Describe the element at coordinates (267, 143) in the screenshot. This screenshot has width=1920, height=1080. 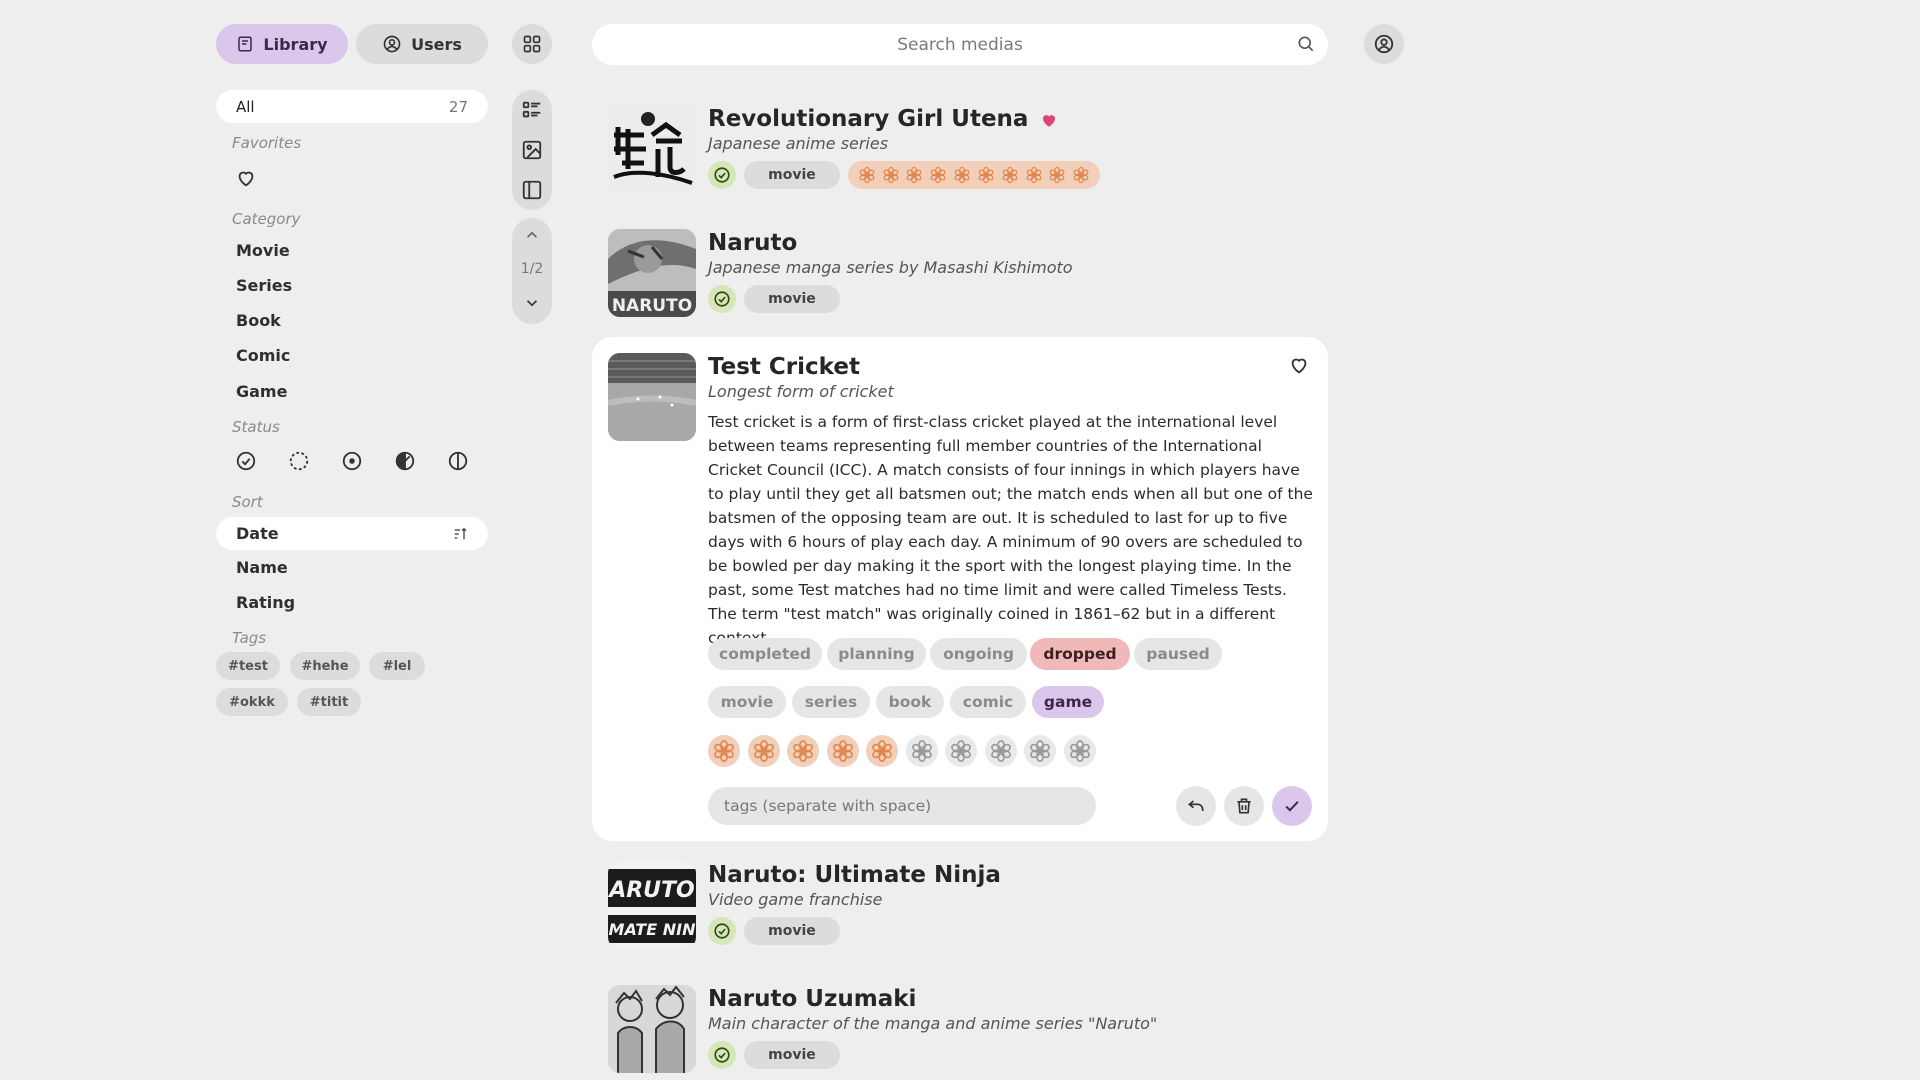
I see `favorites-heading: Favorites` at that location.